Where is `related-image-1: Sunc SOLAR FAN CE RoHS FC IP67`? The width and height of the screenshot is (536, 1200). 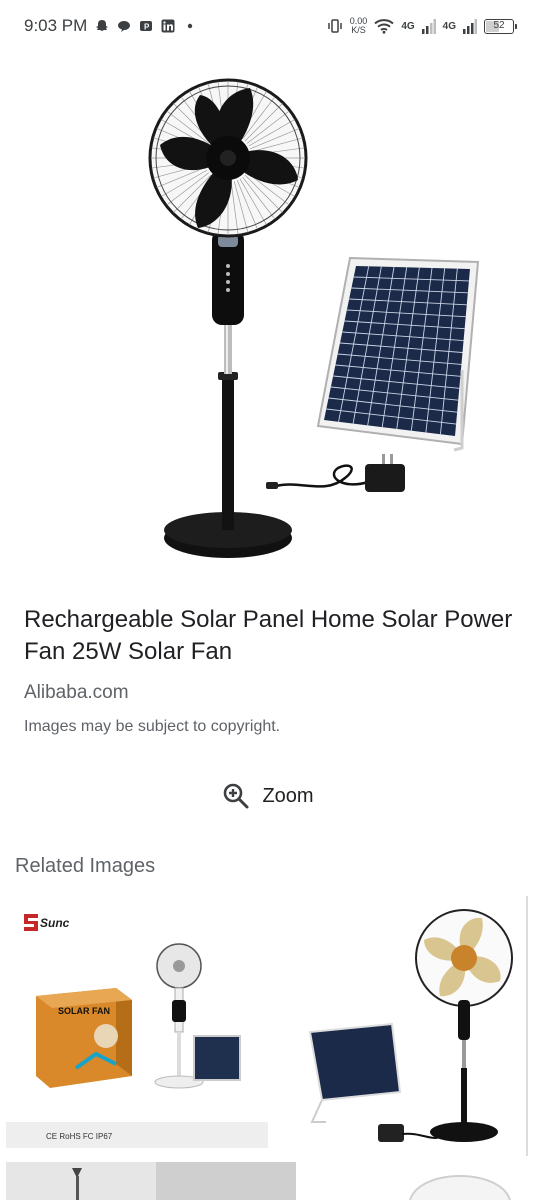
related-image-1: Sunc SOLAR FAN CE RoHS FC IP67 is located at coordinates (137, 1023).